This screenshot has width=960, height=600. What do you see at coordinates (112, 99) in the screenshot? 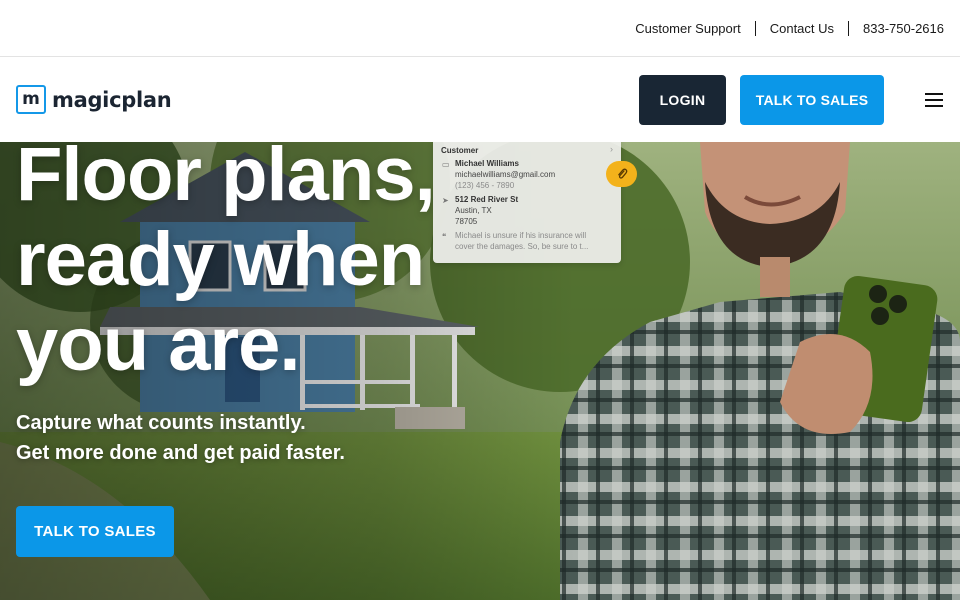
I see `logo-text: magicplan` at bounding box center [112, 99].